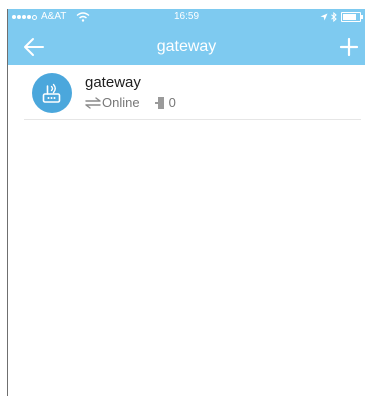 Image resolution: width=365 pixels, height=396 pixels. What do you see at coordinates (352, 17) in the screenshot?
I see `battery-icon` at bounding box center [352, 17].